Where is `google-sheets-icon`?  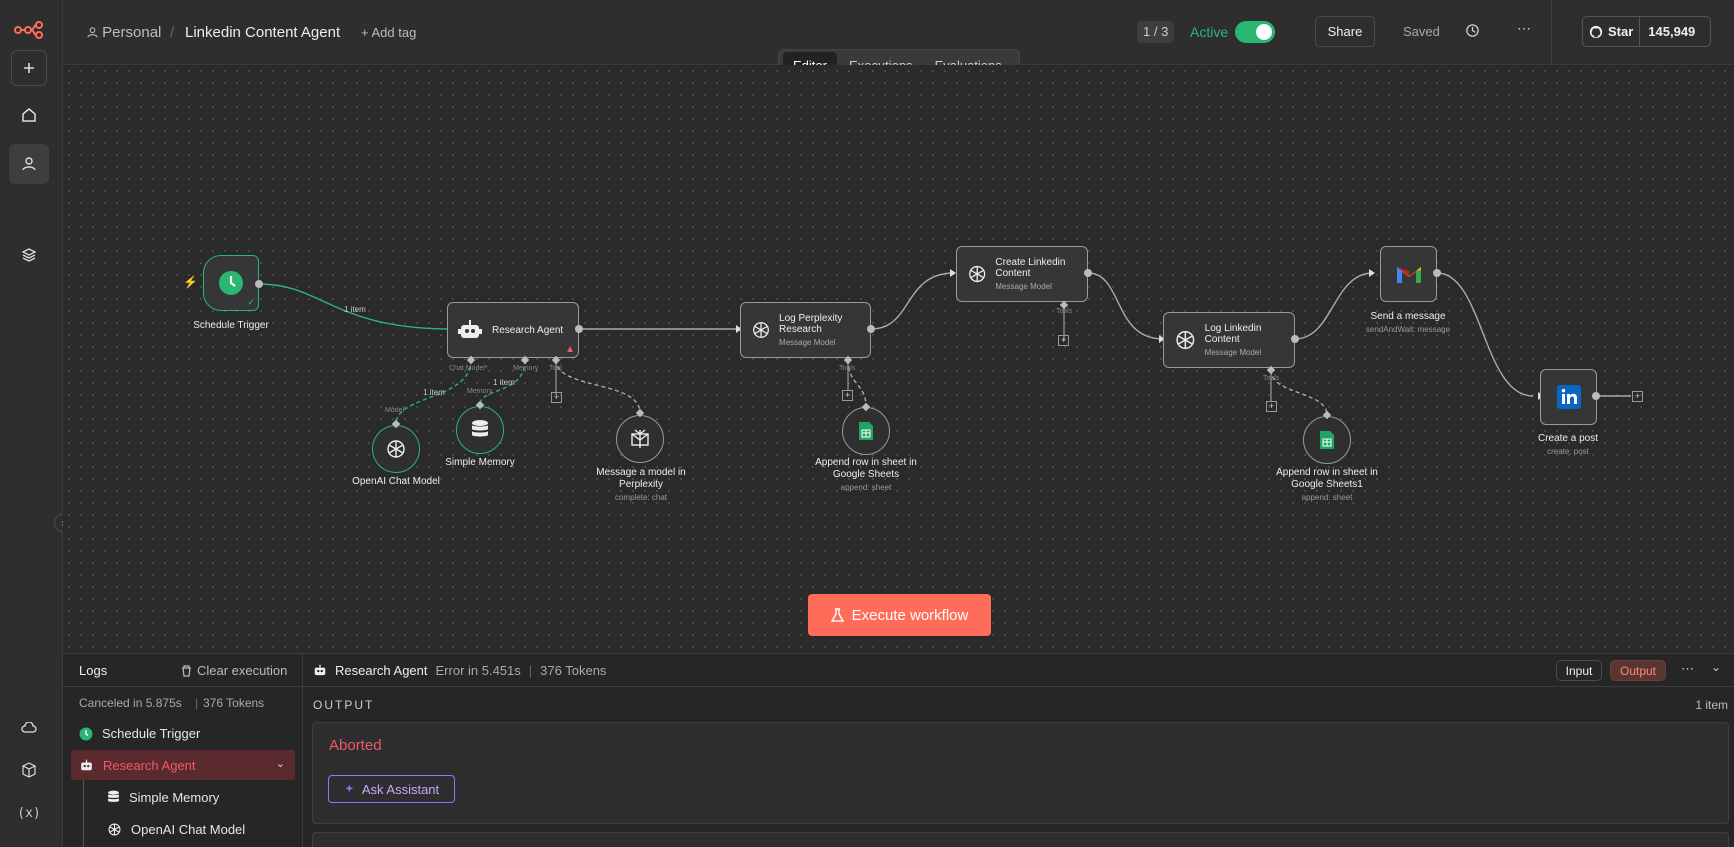 google-sheets-icon is located at coordinates (1327, 440).